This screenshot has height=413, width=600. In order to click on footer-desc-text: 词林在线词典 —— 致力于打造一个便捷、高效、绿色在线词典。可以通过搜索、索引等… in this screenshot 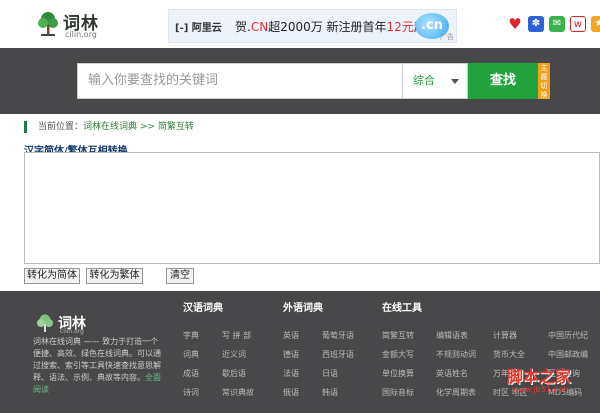, I will do `click(97, 359)`.